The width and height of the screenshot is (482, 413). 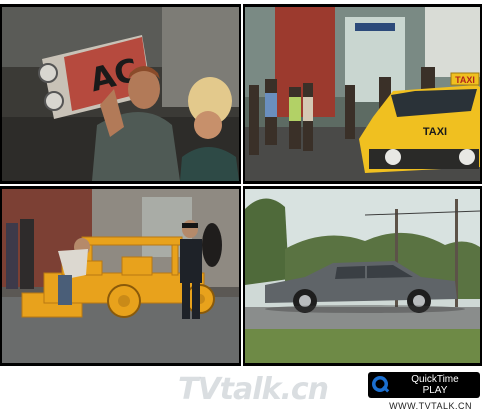 What do you see at coordinates (430, 406) in the screenshot?
I see `site-url-text: WWW.TVTALK.CN` at bounding box center [430, 406].